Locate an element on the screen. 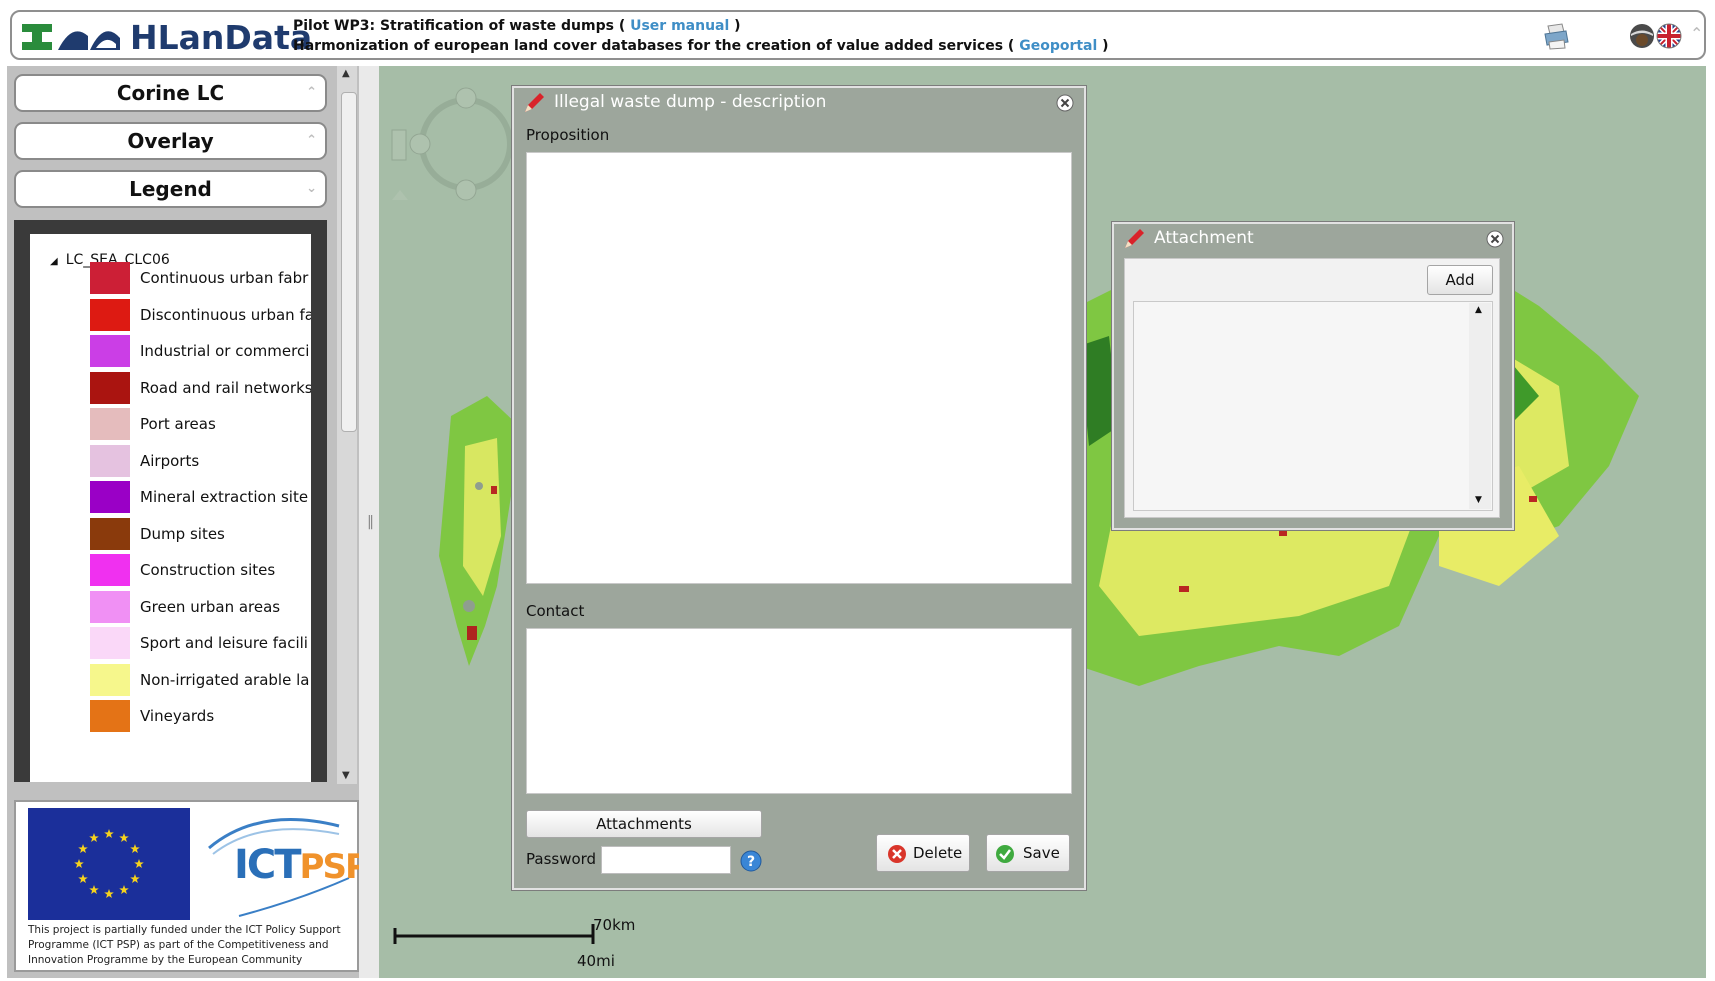 The width and height of the screenshot is (1715, 981). left-scrollbar-thumb is located at coordinates (349, 262).